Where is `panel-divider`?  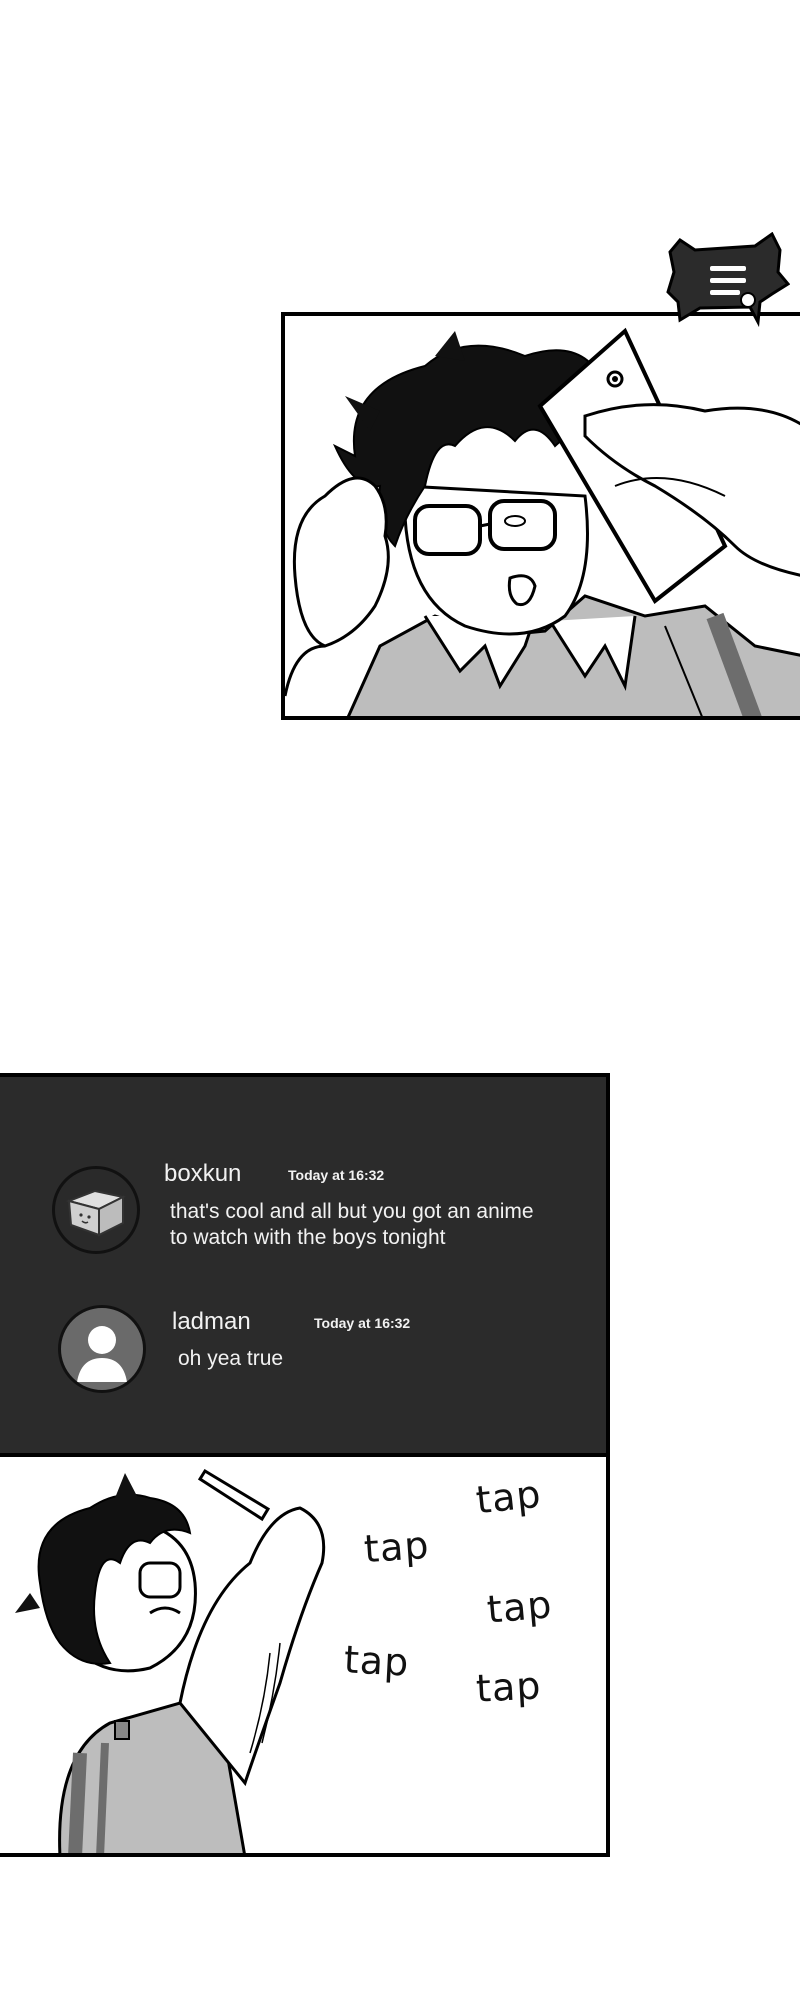 panel-divider is located at coordinates (305, 1455).